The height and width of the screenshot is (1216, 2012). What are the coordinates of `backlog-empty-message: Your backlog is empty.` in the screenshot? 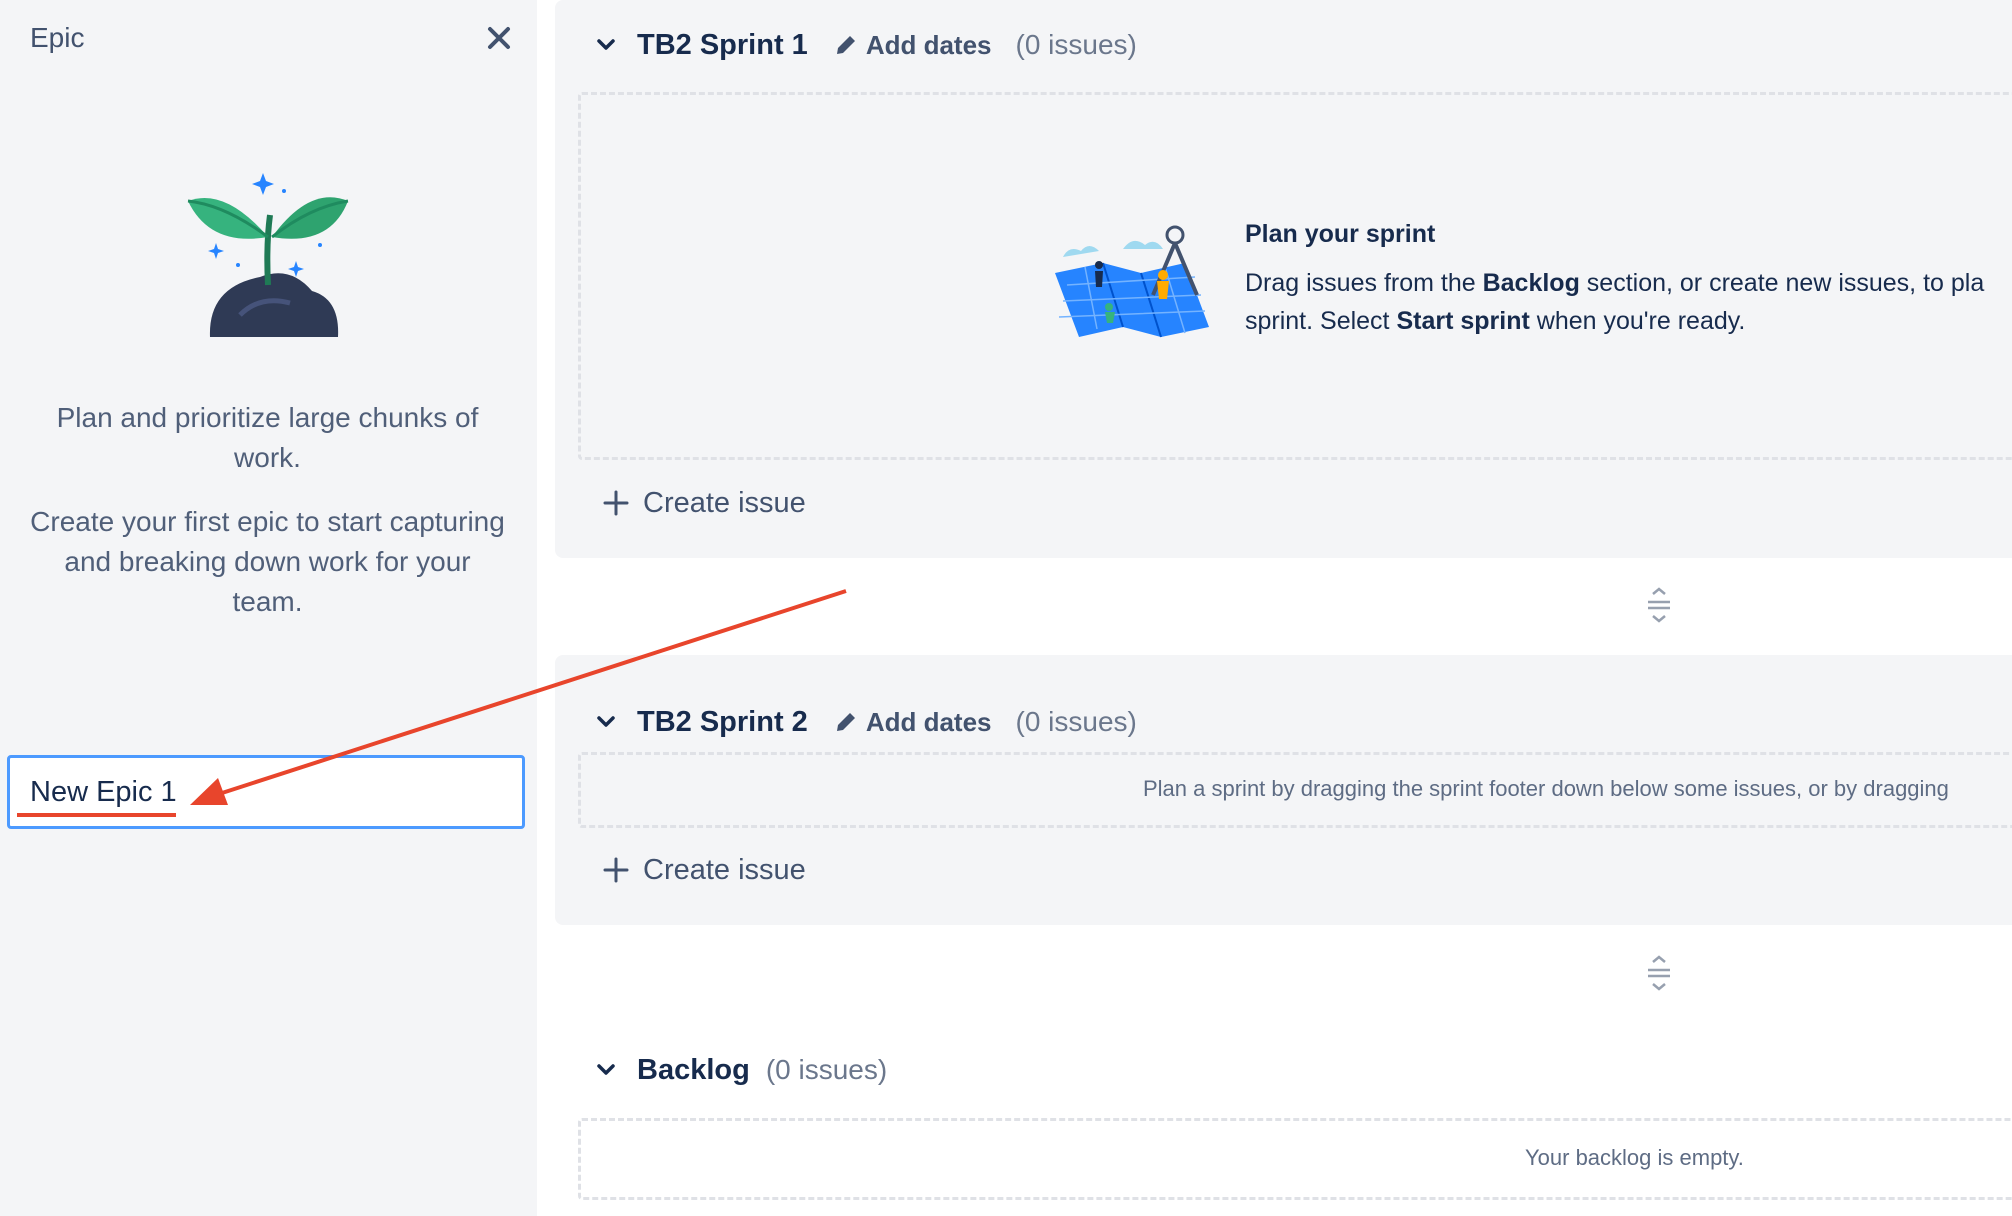 It's located at (1634, 1157).